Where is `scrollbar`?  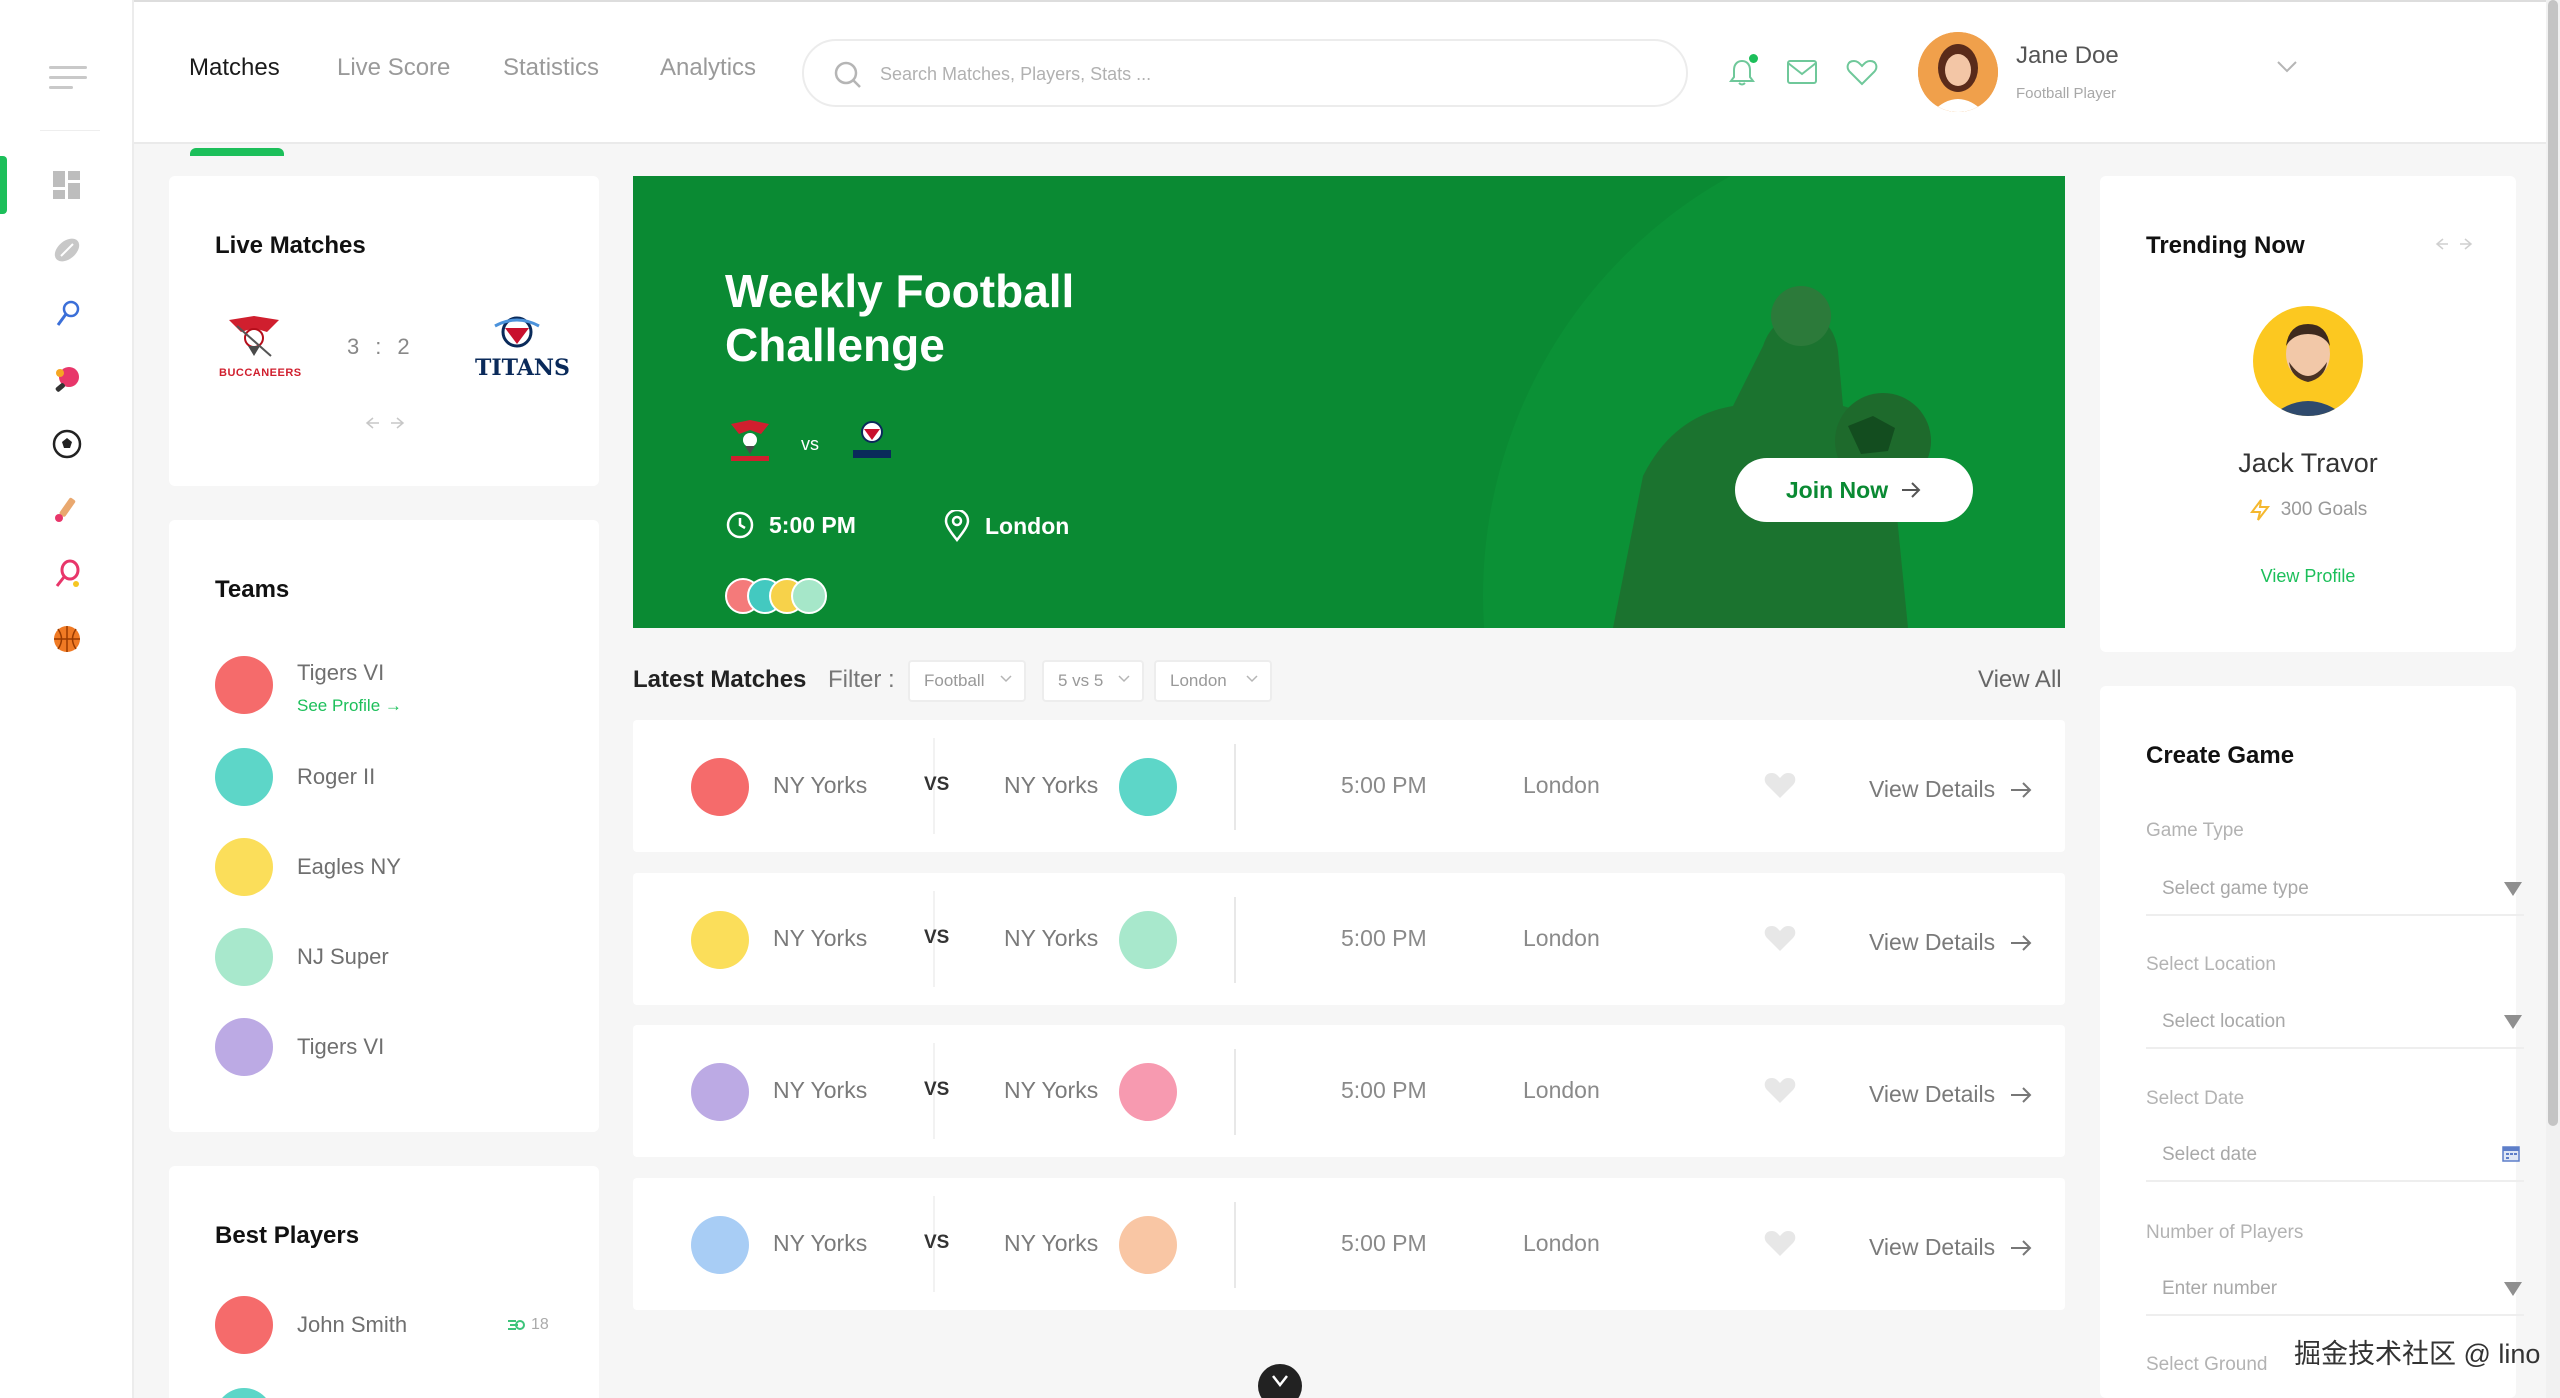 scrollbar is located at coordinates (2553, 699).